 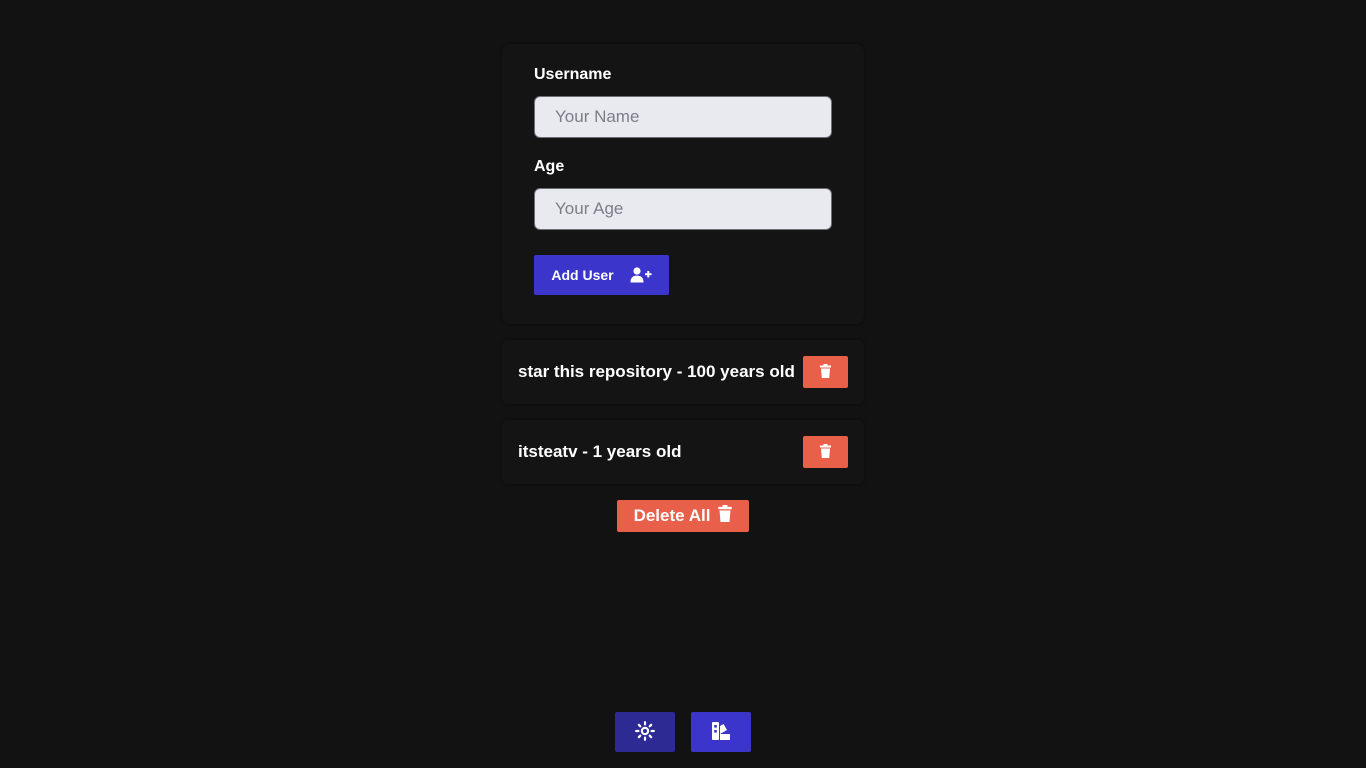 I want to click on theme-toggle-button, so click(x=645, y=732).